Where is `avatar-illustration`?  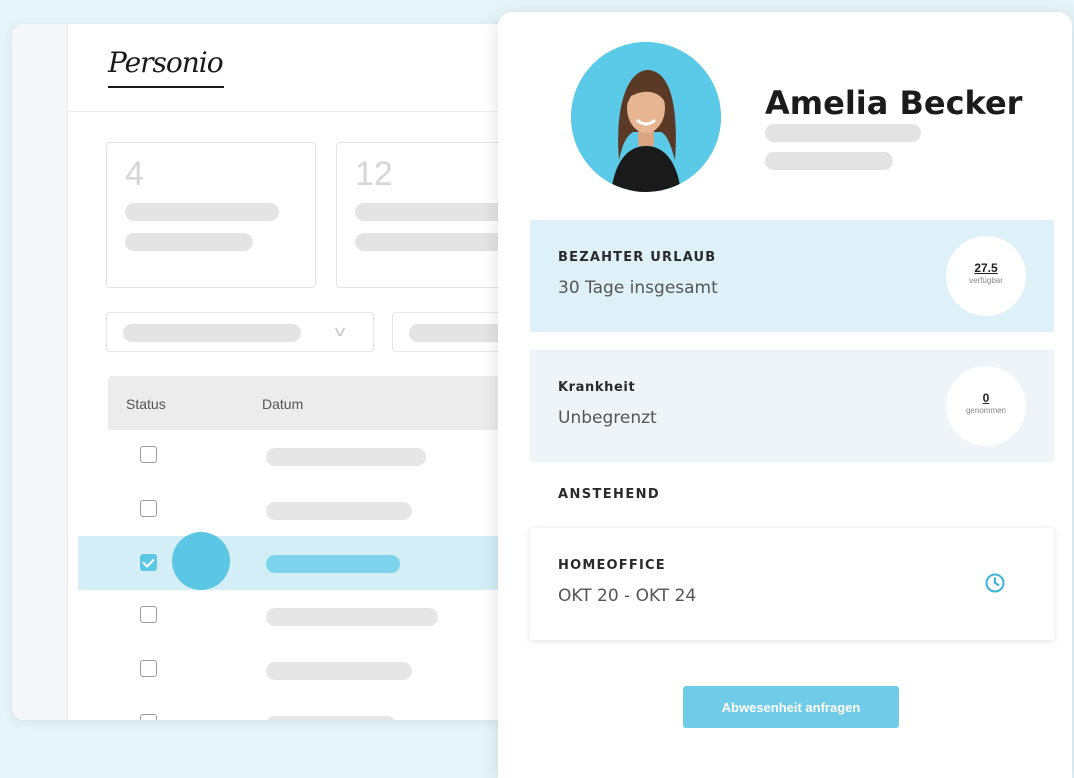
avatar-illustration is located at coordinates (646, 117).